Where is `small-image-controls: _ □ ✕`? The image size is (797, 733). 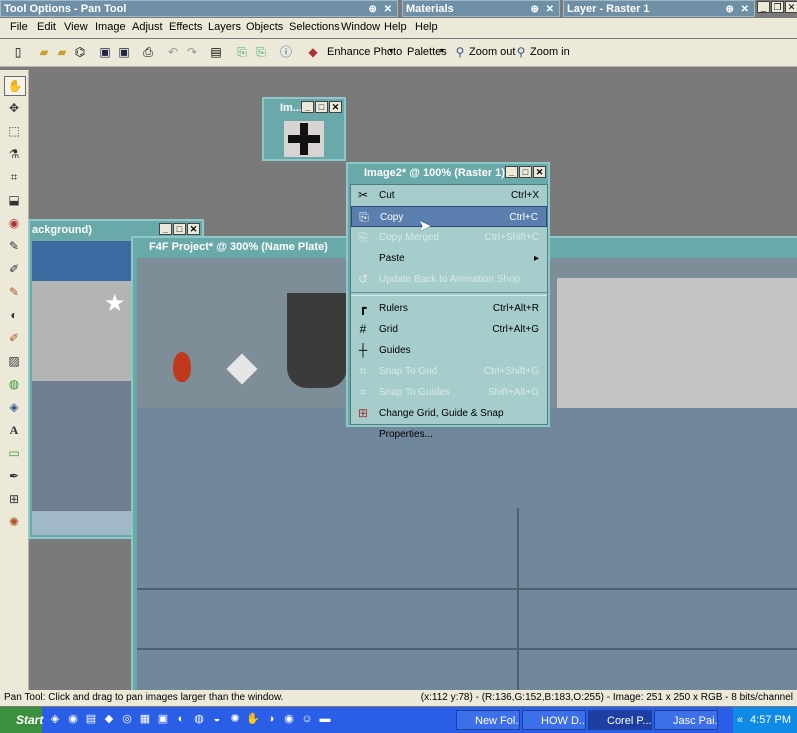 small-image-controls: _ □ ✕ is located at coordinates (321, 107).